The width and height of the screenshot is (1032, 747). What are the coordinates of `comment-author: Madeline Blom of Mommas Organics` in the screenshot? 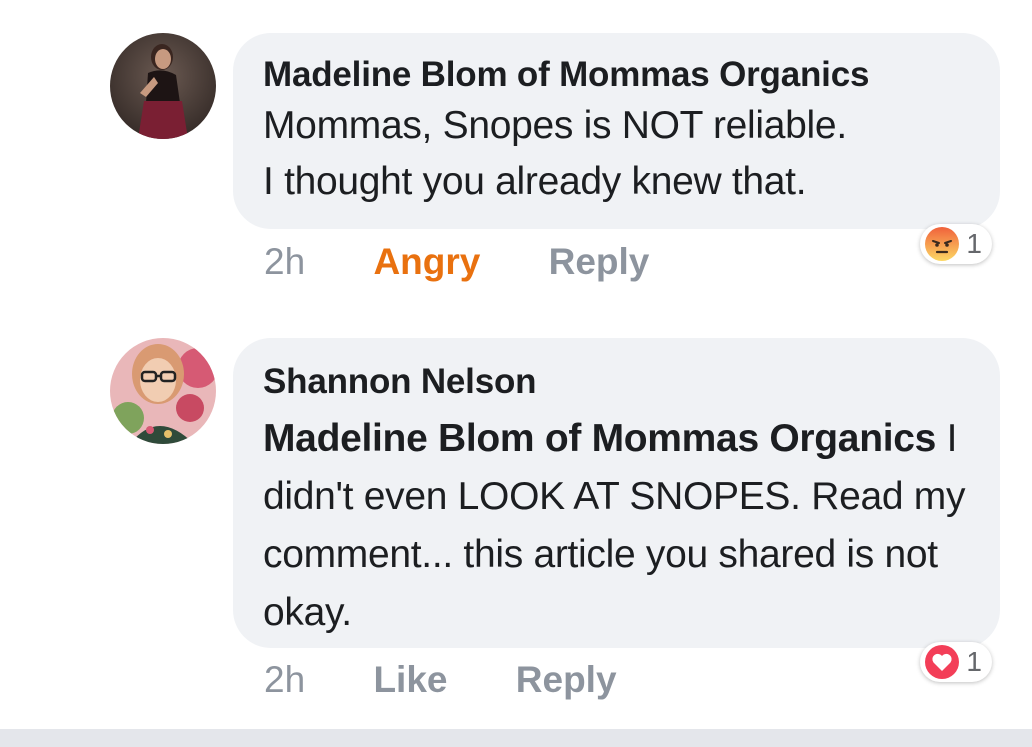 It's located at (616, 75).